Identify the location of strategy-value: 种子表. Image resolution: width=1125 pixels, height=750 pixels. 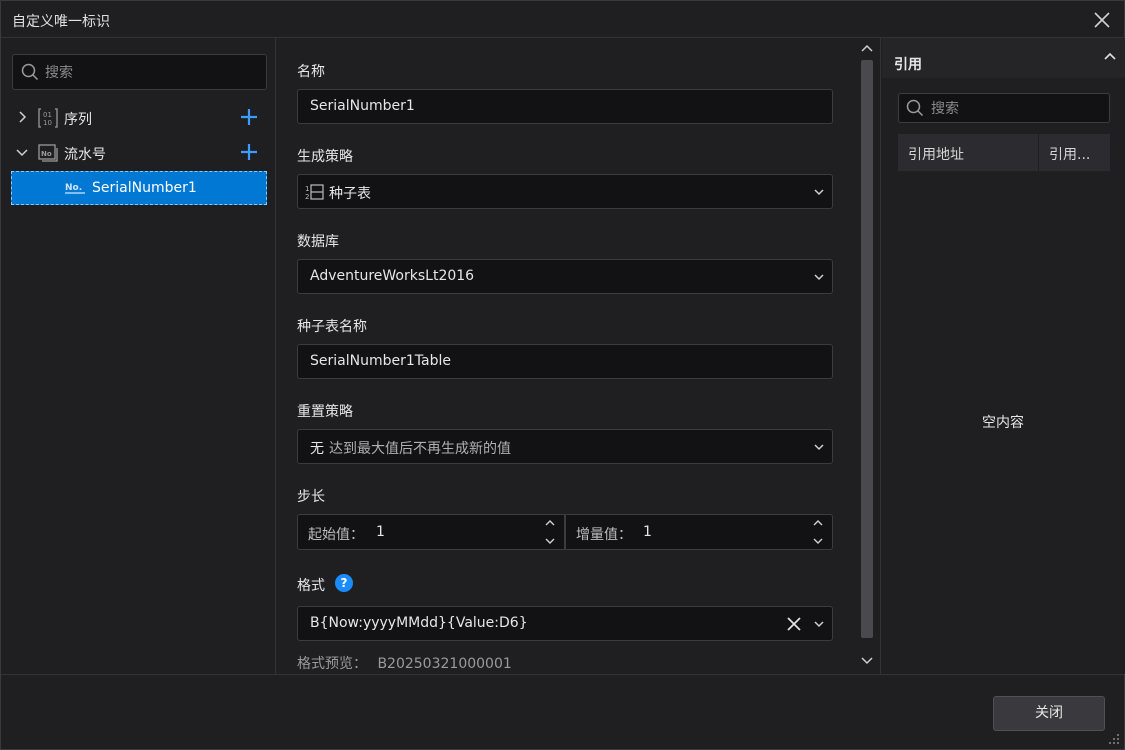
(350, 194).